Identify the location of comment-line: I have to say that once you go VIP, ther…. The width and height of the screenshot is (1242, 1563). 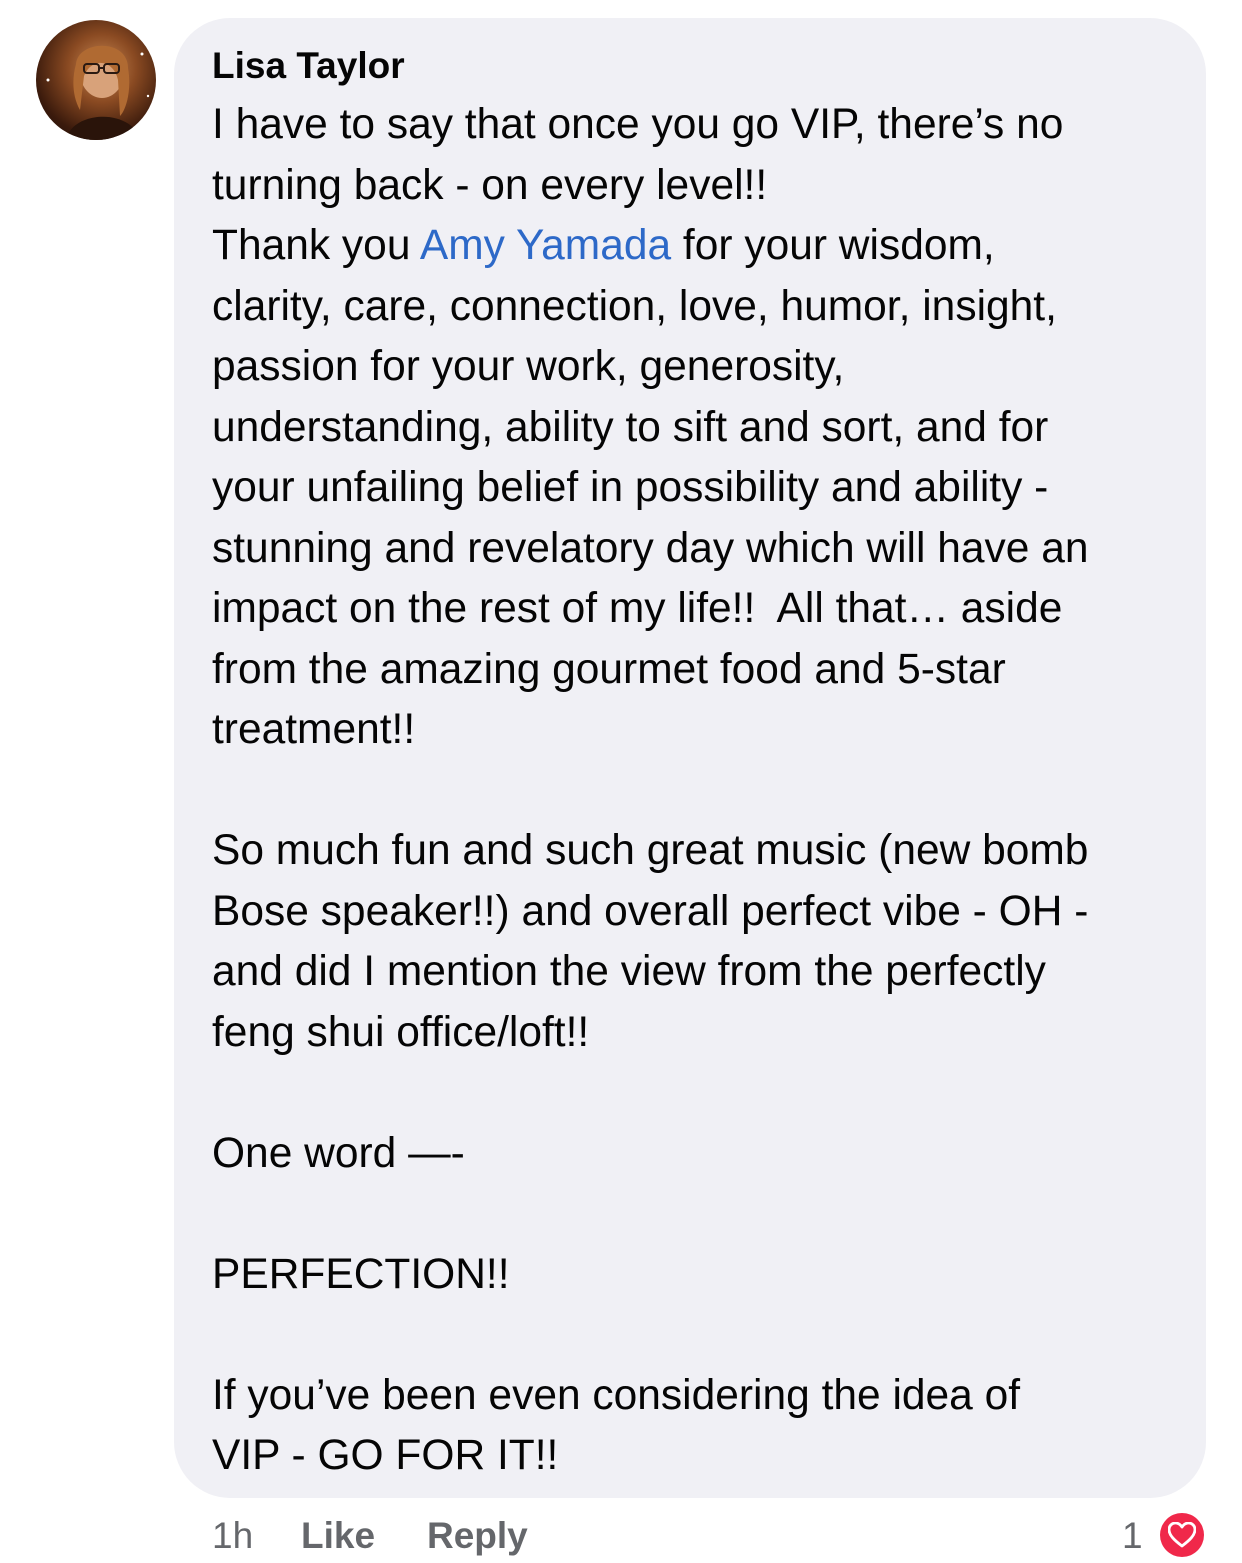
(702, 125).